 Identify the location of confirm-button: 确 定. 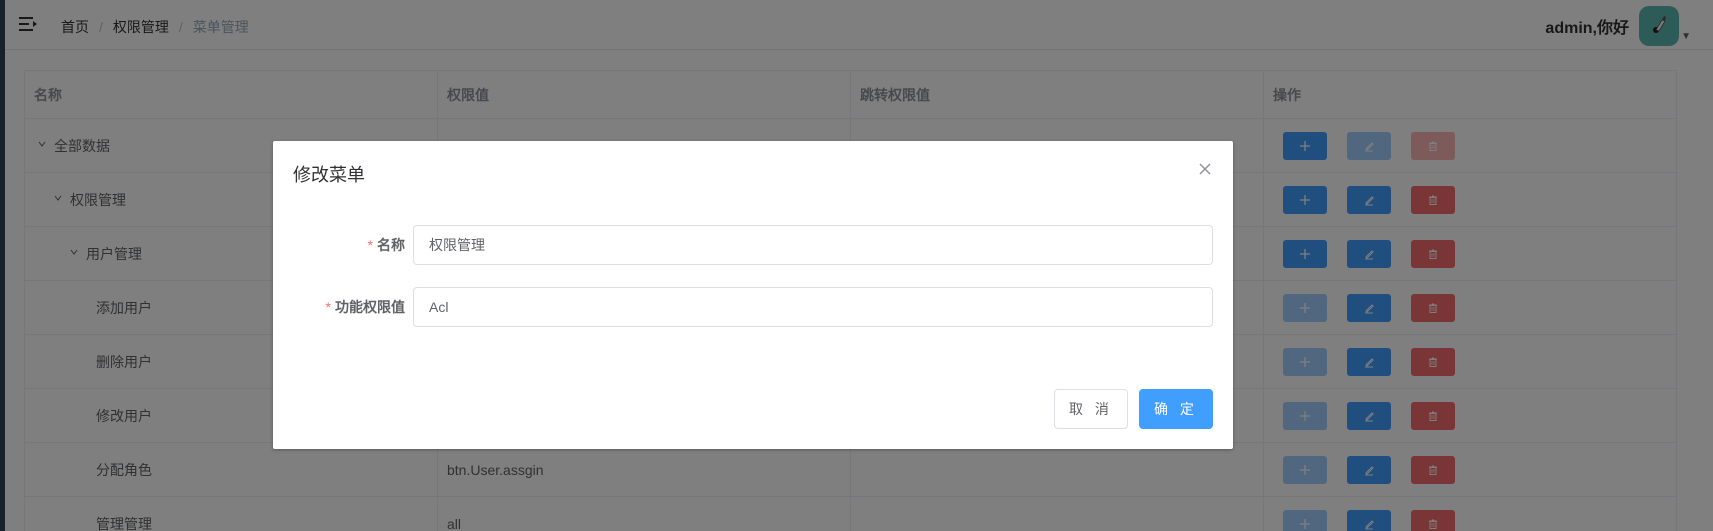
(1176, 409).